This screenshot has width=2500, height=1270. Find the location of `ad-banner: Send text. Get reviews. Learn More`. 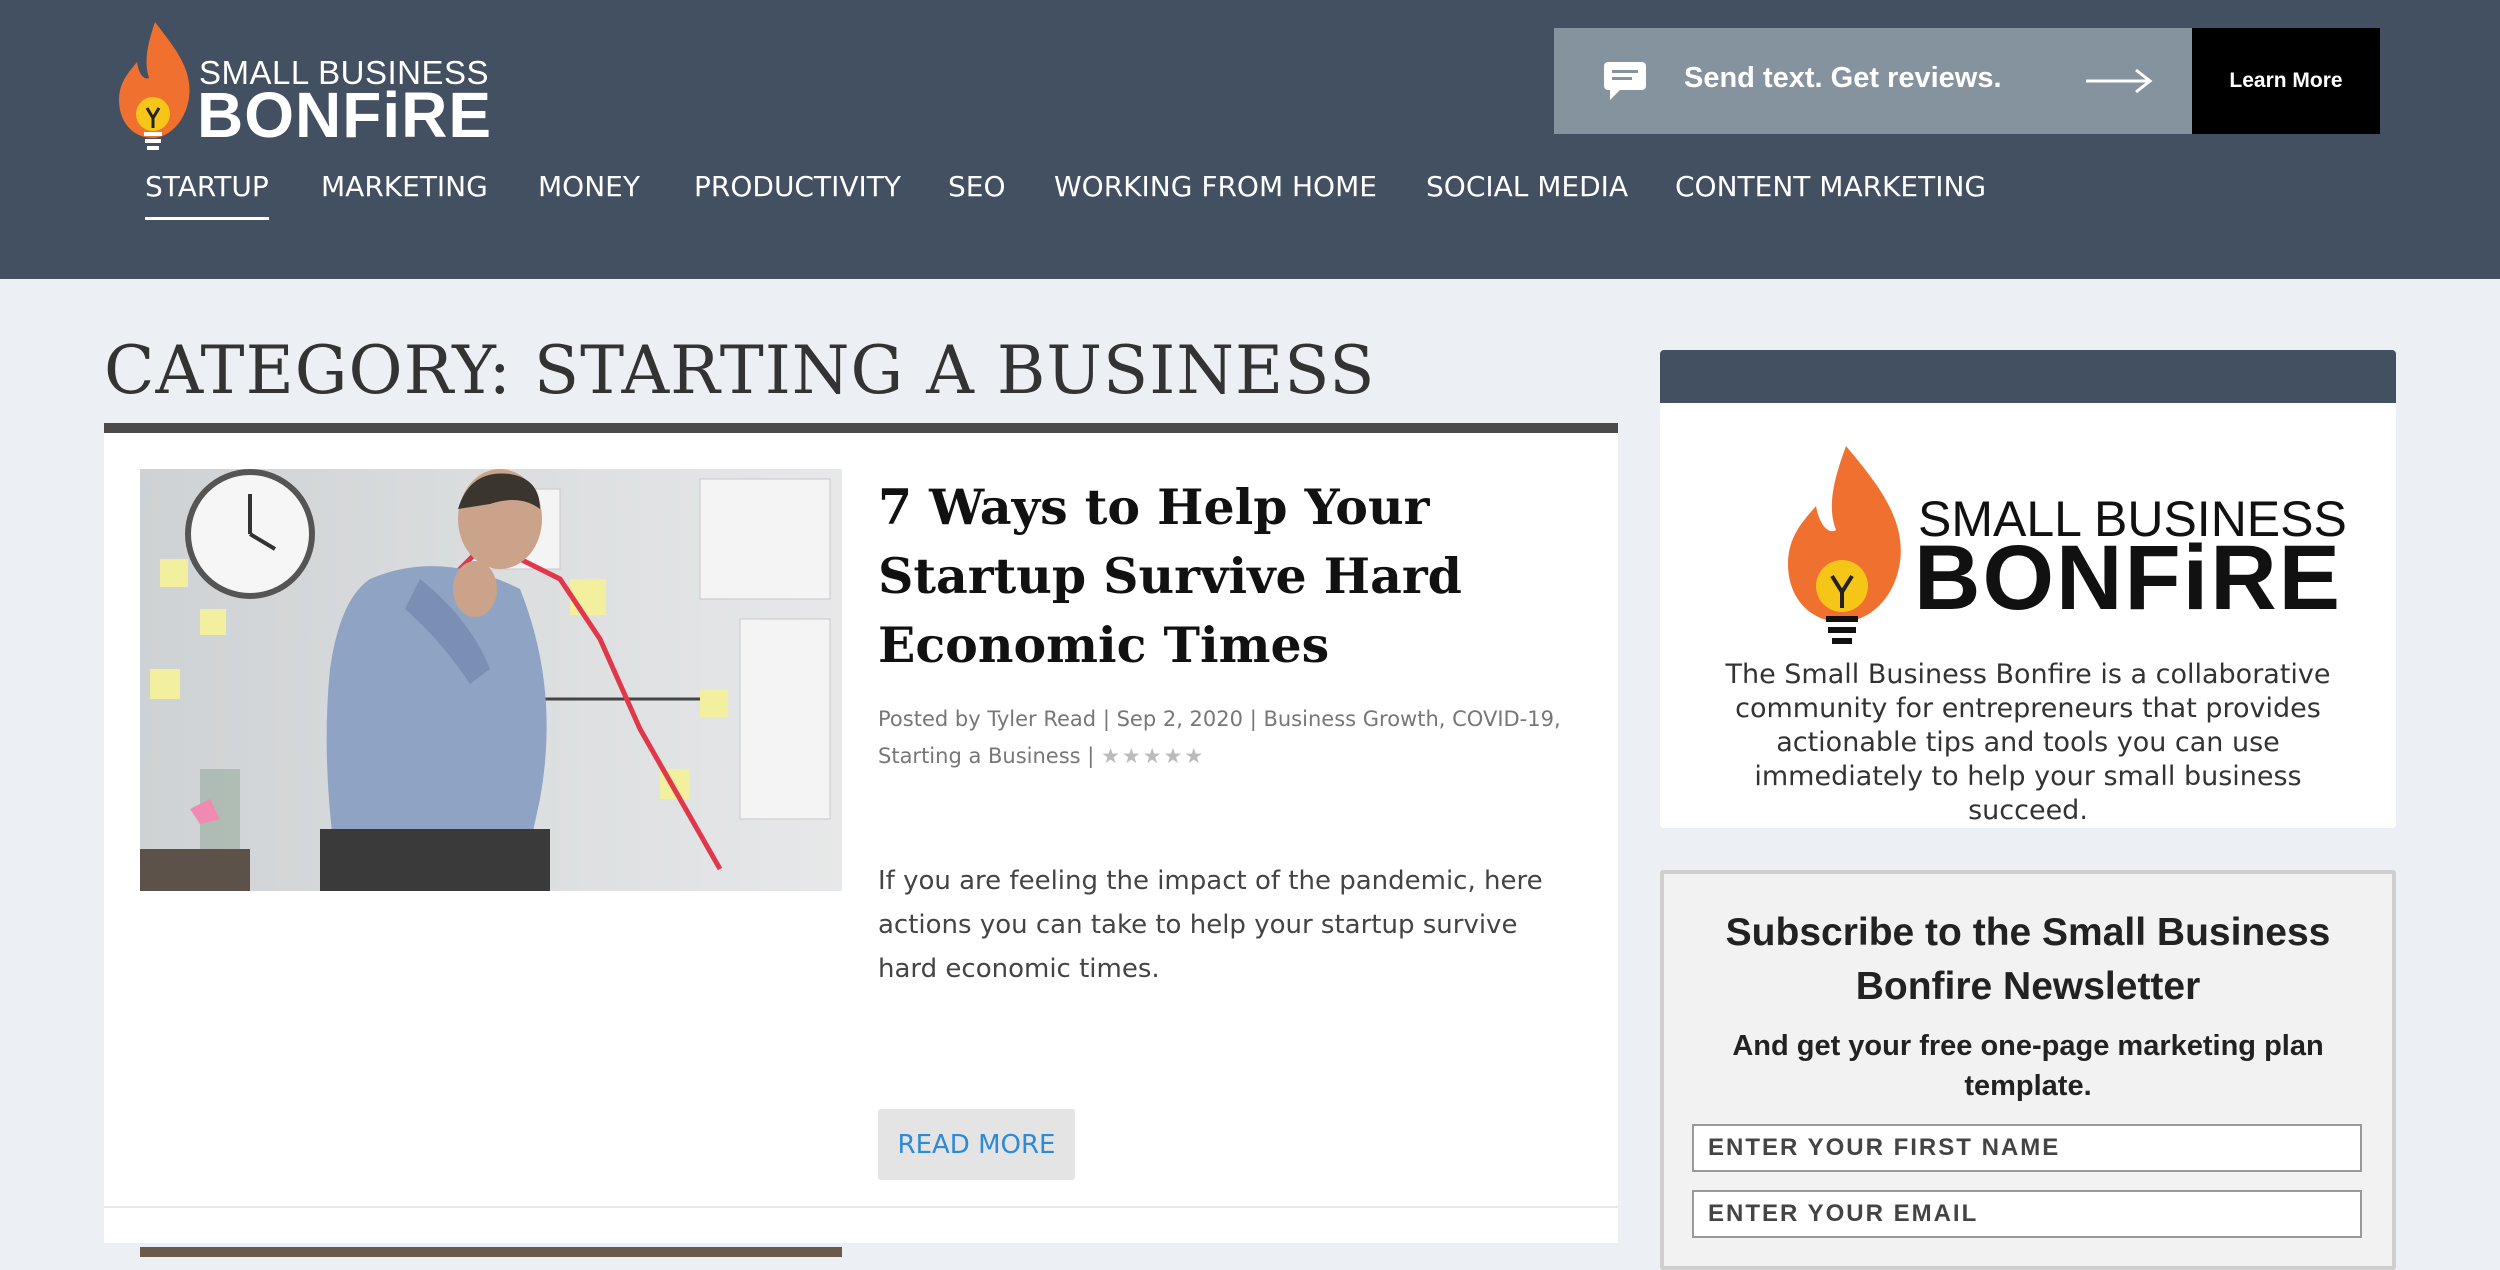

ad-banner: Send text. Get reviews. Learn More is located at coordinates (1967, 81).